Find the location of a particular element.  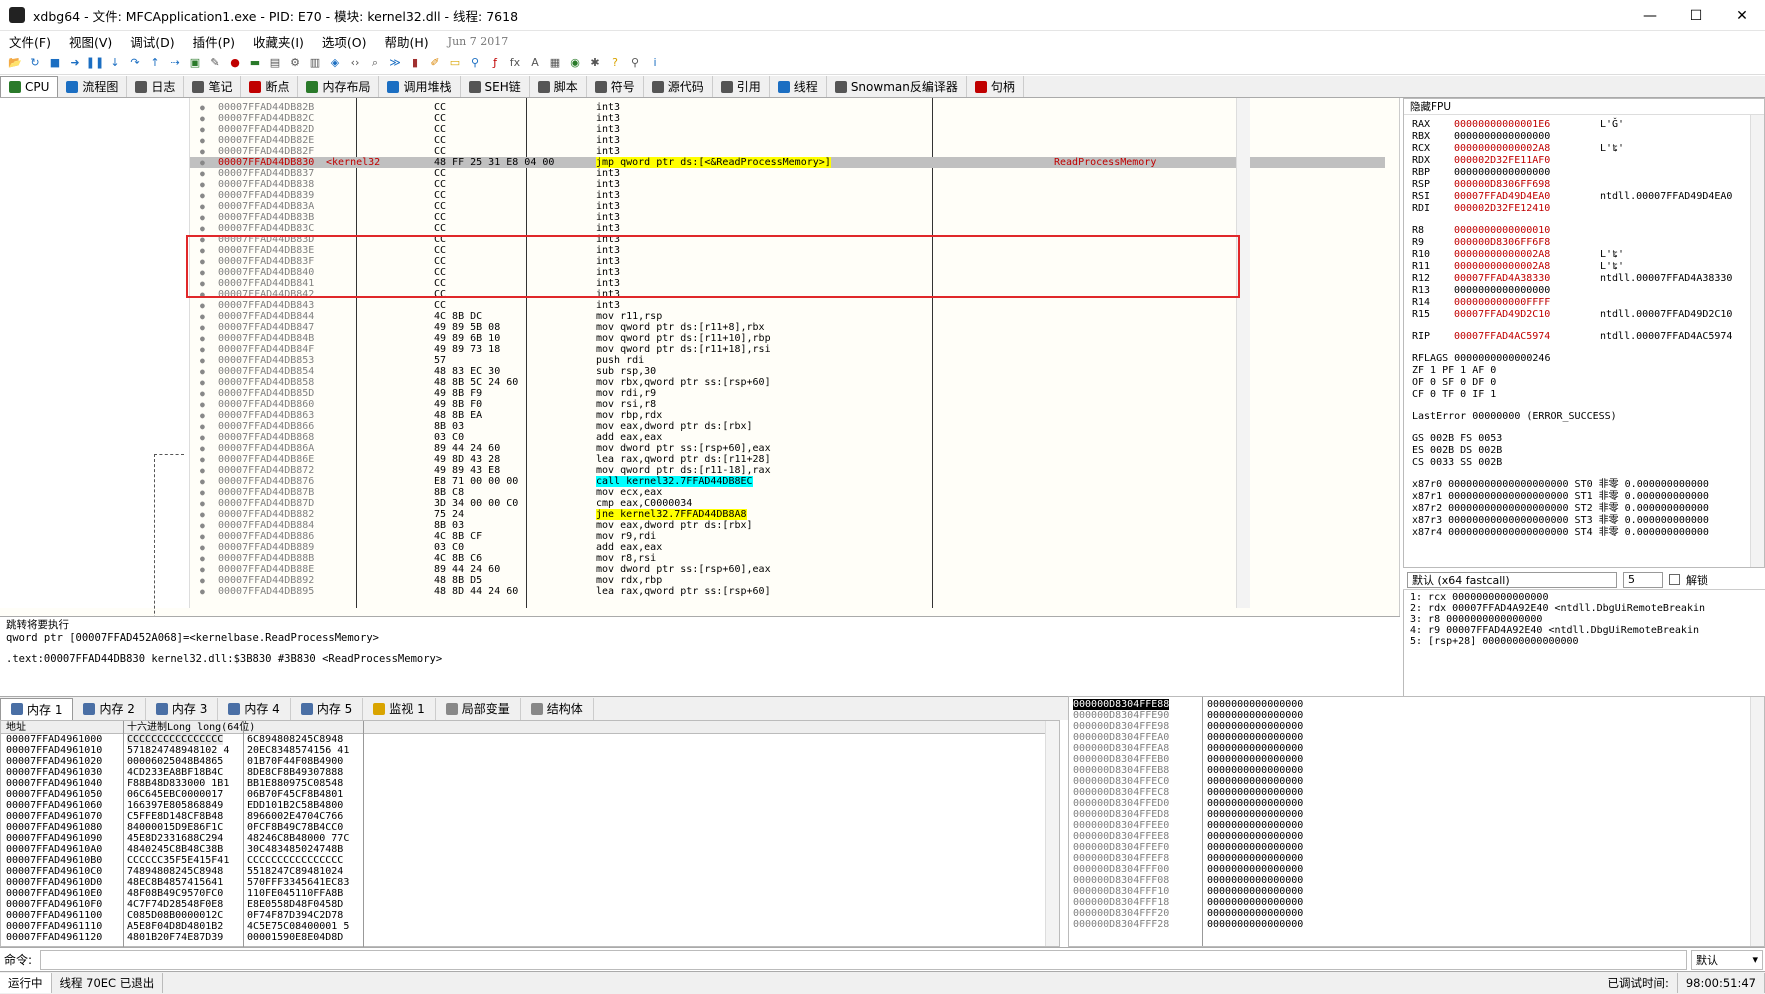

menu-item: 选项(O) is located at coordinates (344, 41).